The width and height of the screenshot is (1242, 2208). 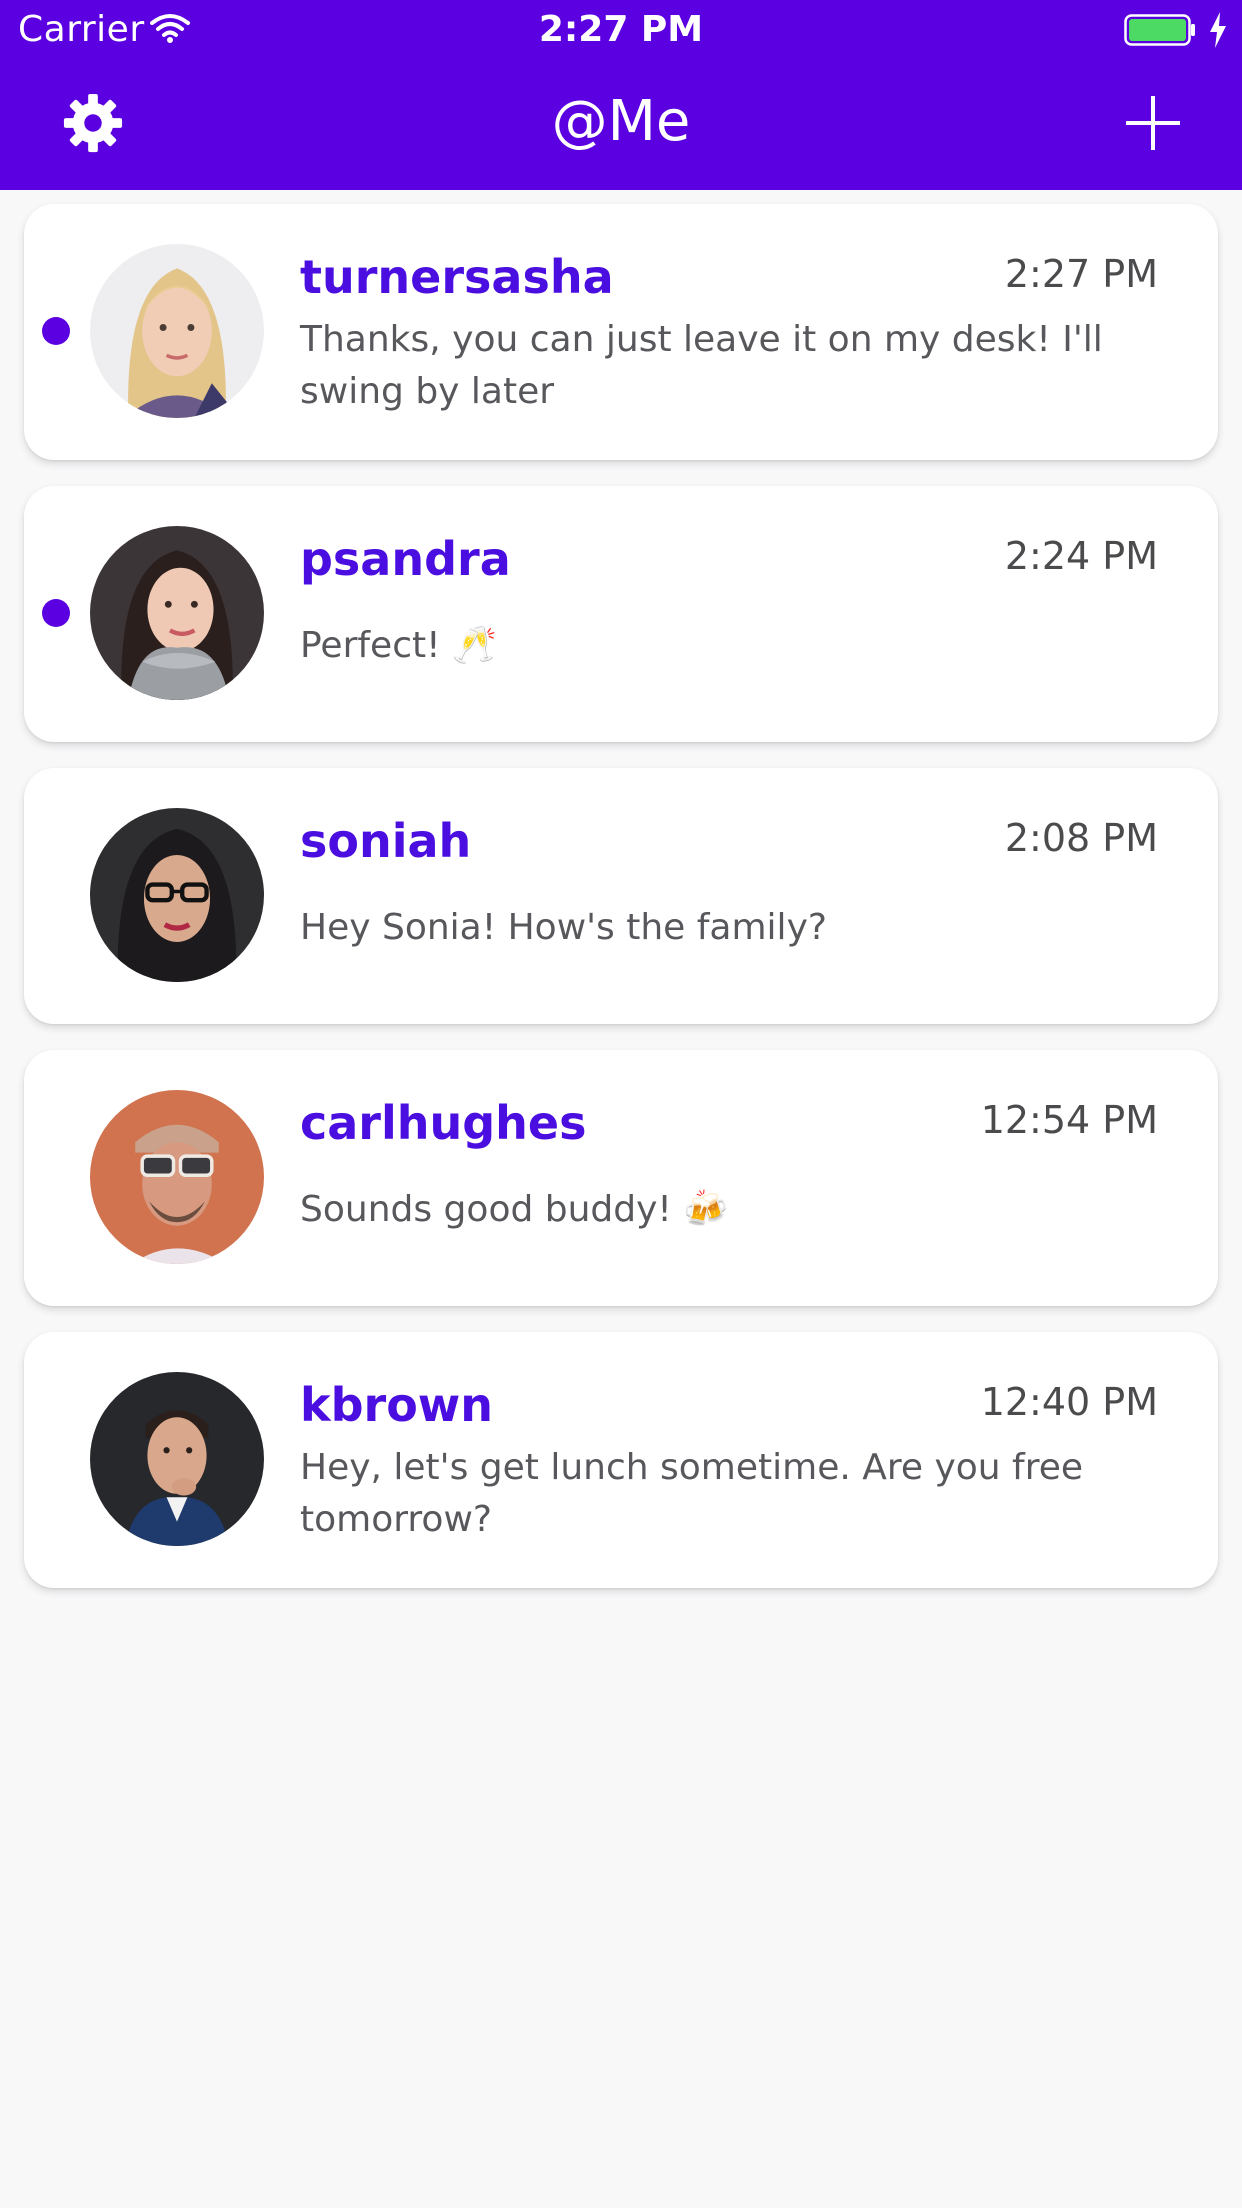 I want to click on conversation-username: psandra, so click(x=405, y=559).